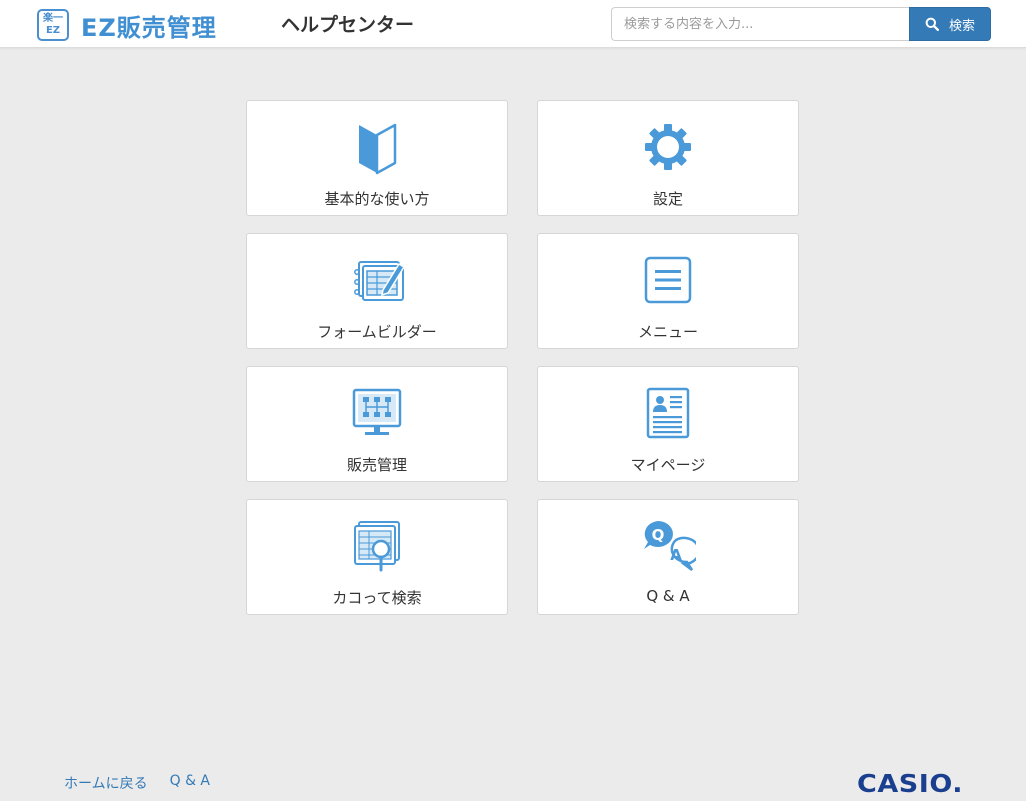 This screenshot has height=801, width=1026. Describe the element at coordinates (348, 25) in the screenshot. I see `page-title: ヘルプセンター` at that location.